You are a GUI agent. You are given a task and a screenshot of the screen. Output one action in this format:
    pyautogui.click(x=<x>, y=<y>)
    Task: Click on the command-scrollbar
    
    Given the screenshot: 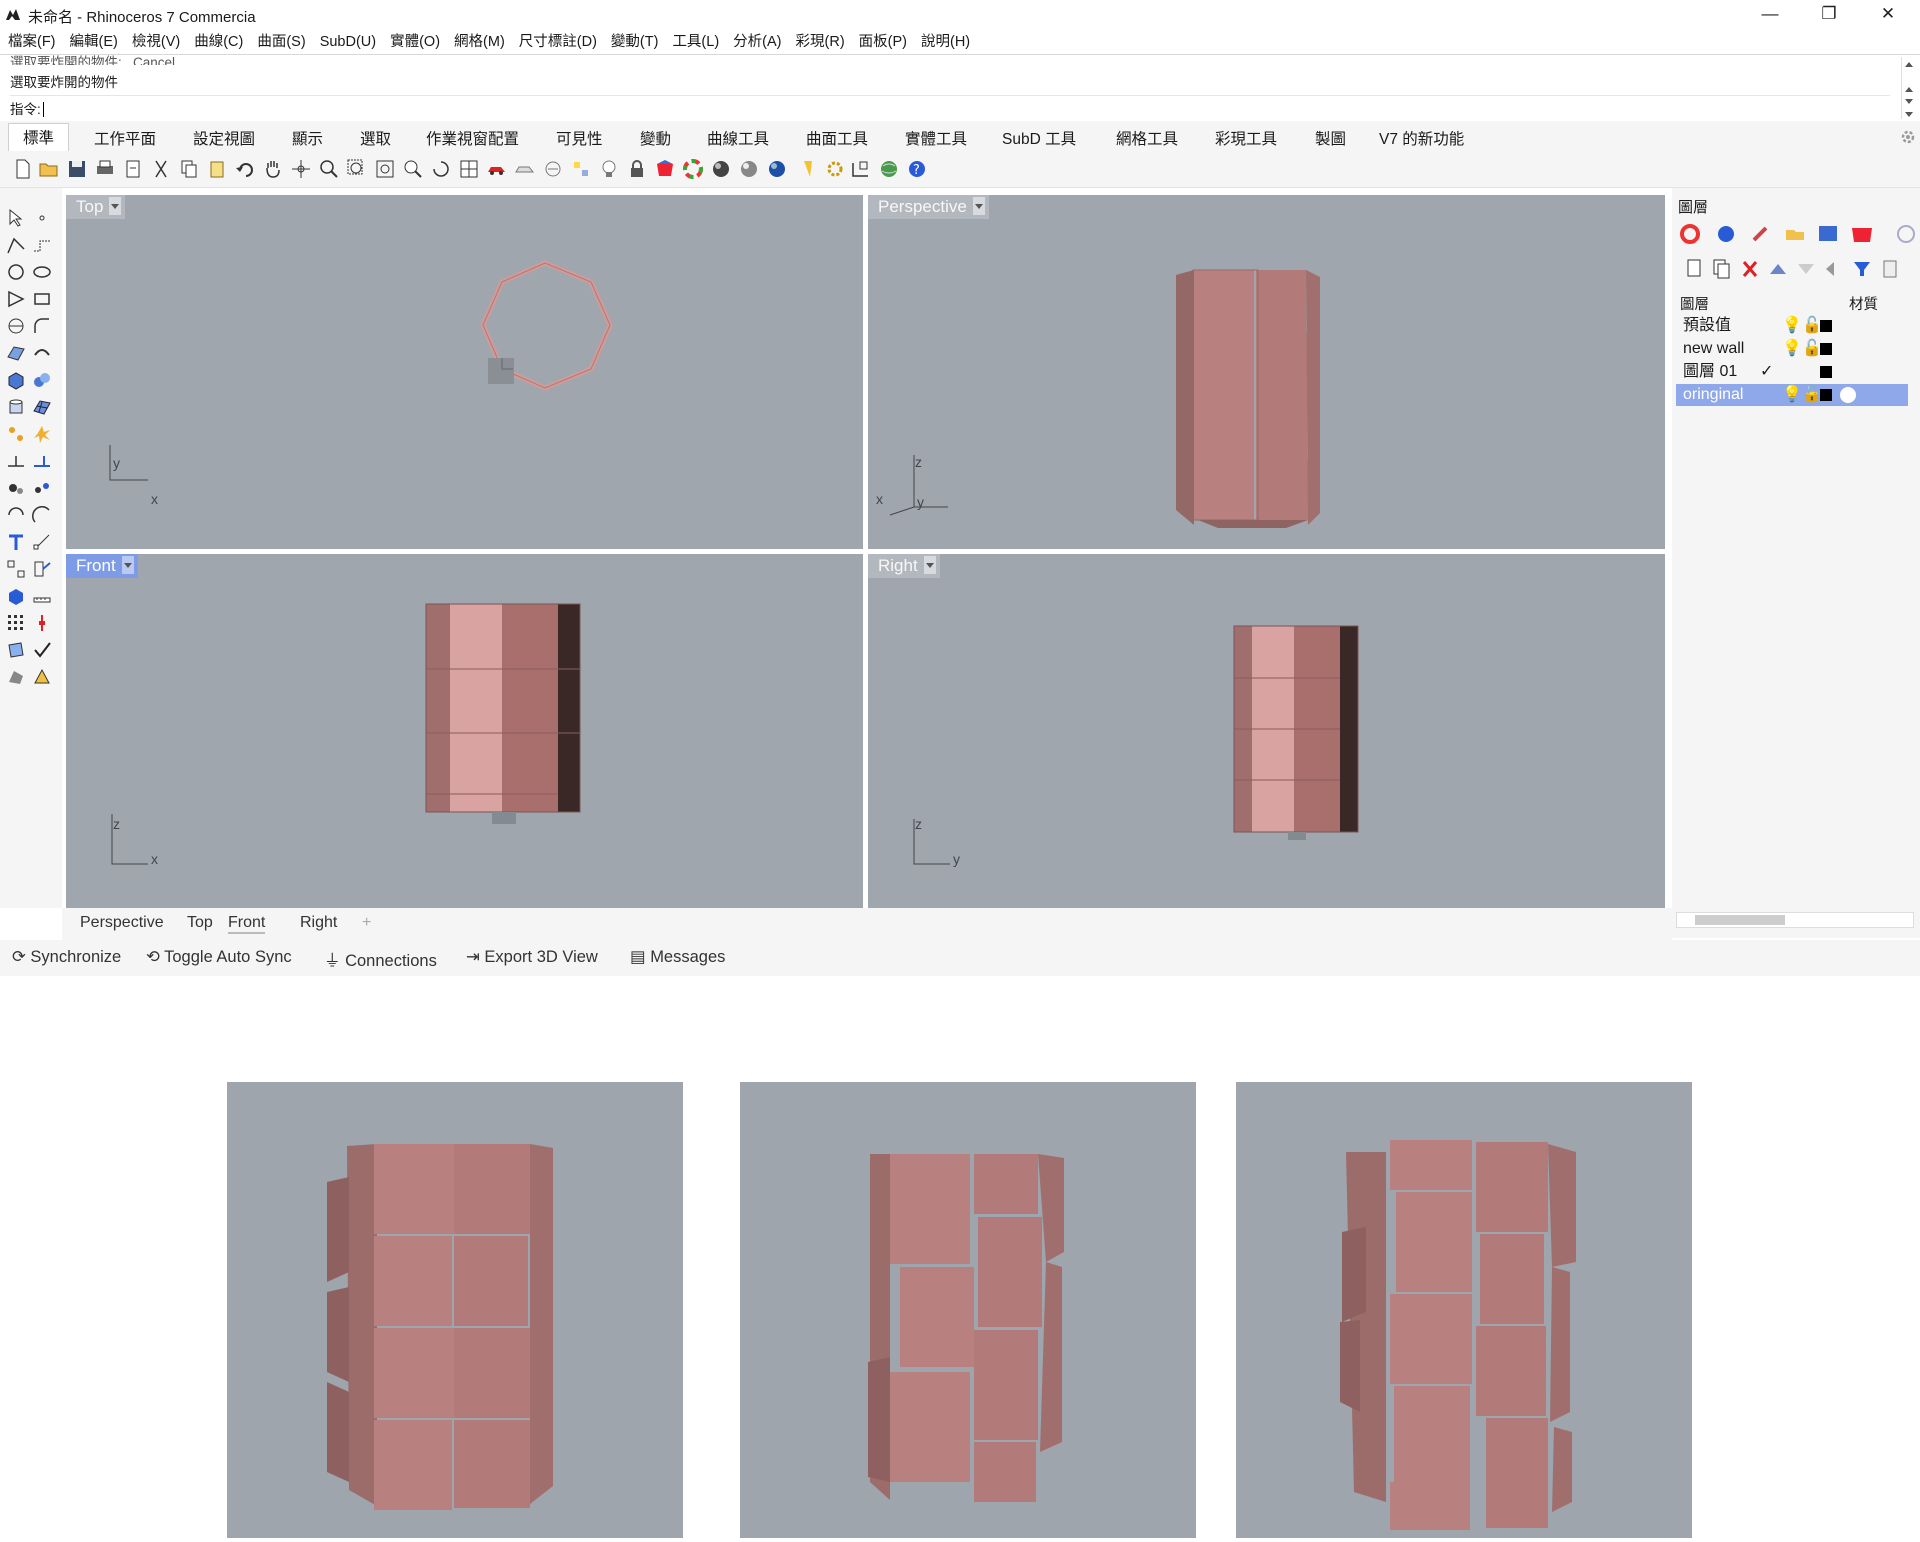 What is the action you would take?
    pyautogui.click(x=1908, y=88)
    